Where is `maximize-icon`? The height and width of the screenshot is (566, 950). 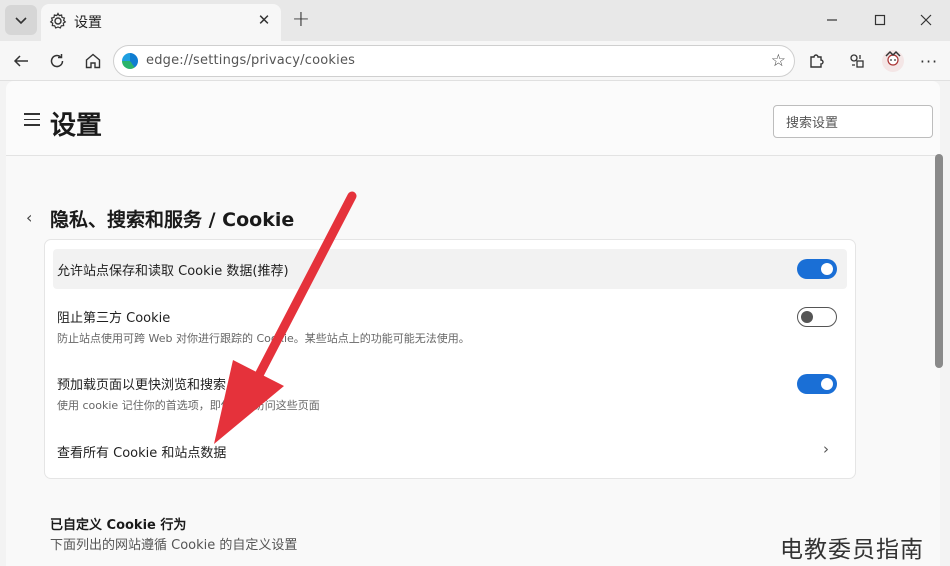 maximize-icon is located at coordinates (880, 20).